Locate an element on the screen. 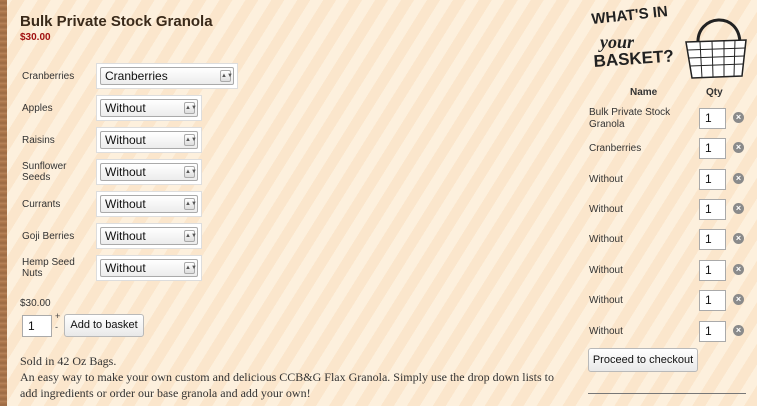  basket-qty-header: Qty is located at coordinates (714, 92).